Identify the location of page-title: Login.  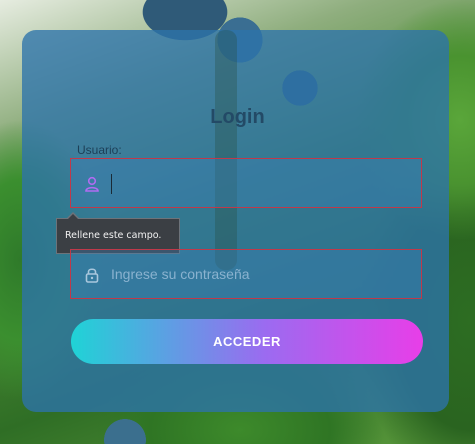
(237, 117).